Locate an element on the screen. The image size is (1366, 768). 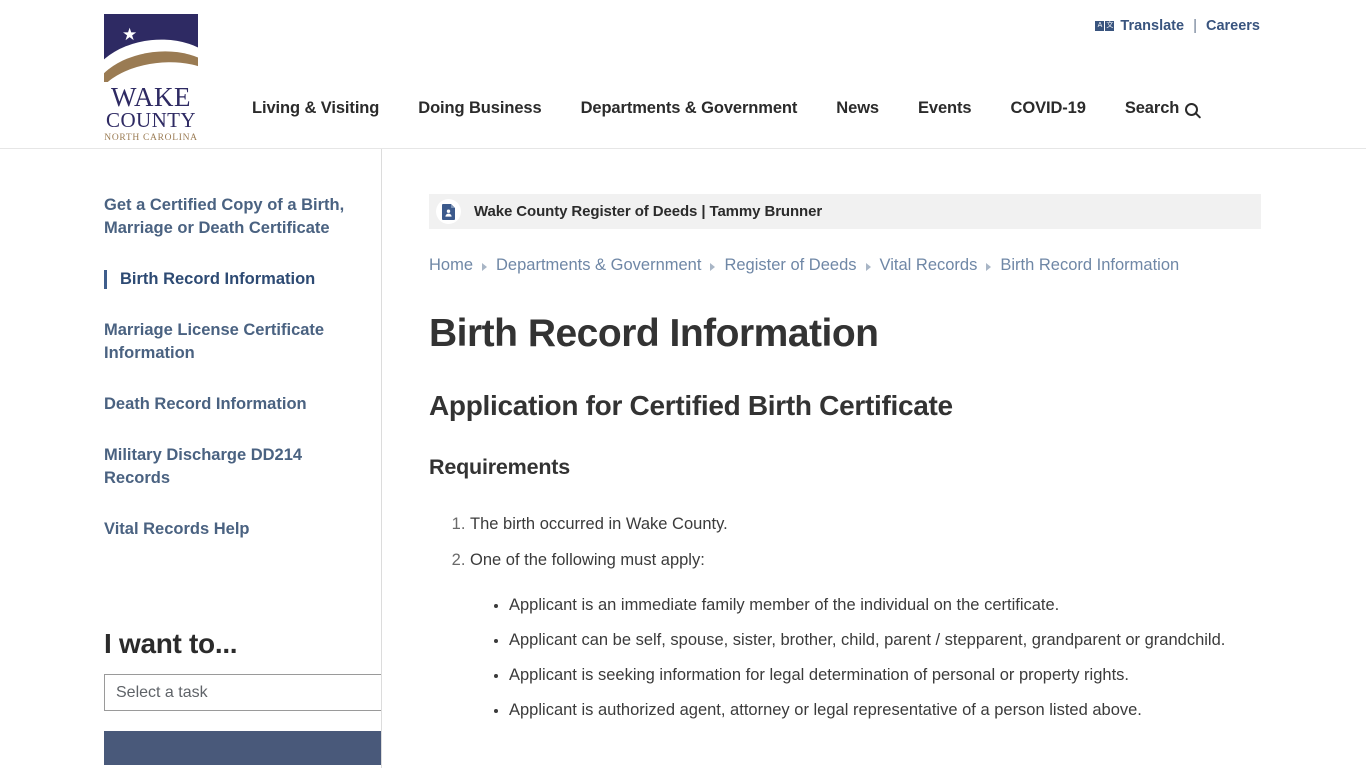
i-want-to-go-button is located at coordinates (243, 748).